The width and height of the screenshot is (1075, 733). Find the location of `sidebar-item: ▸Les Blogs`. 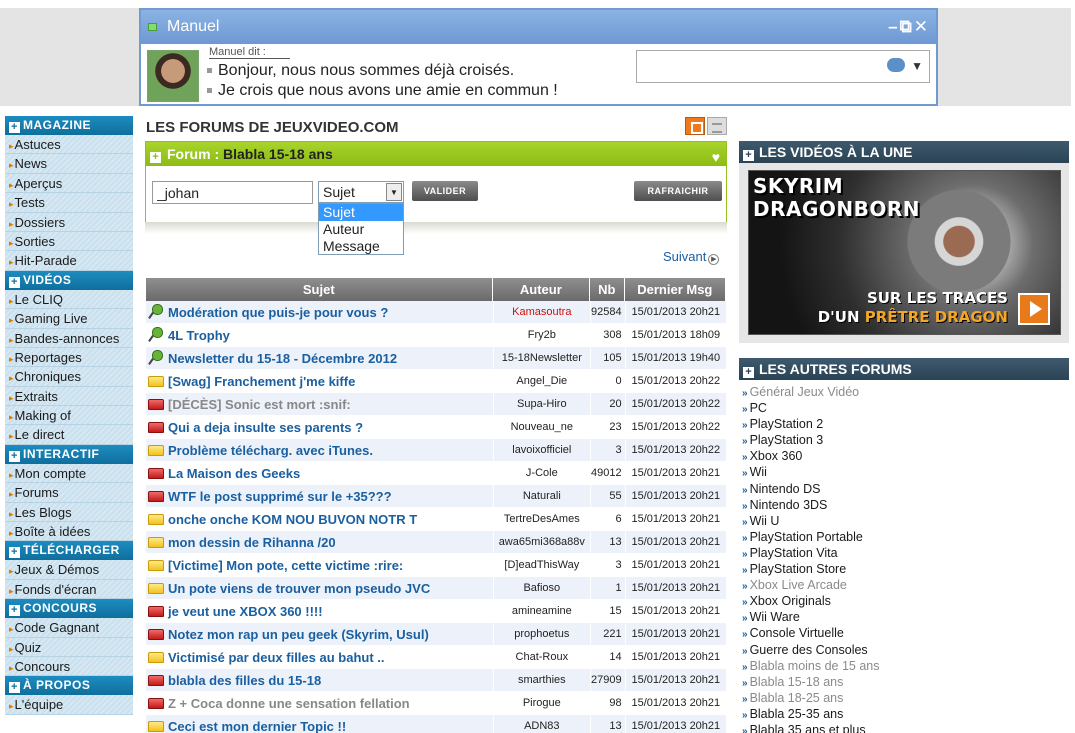

sidebar-item: ▸Les Blogs is located at coordinates (69, 512).